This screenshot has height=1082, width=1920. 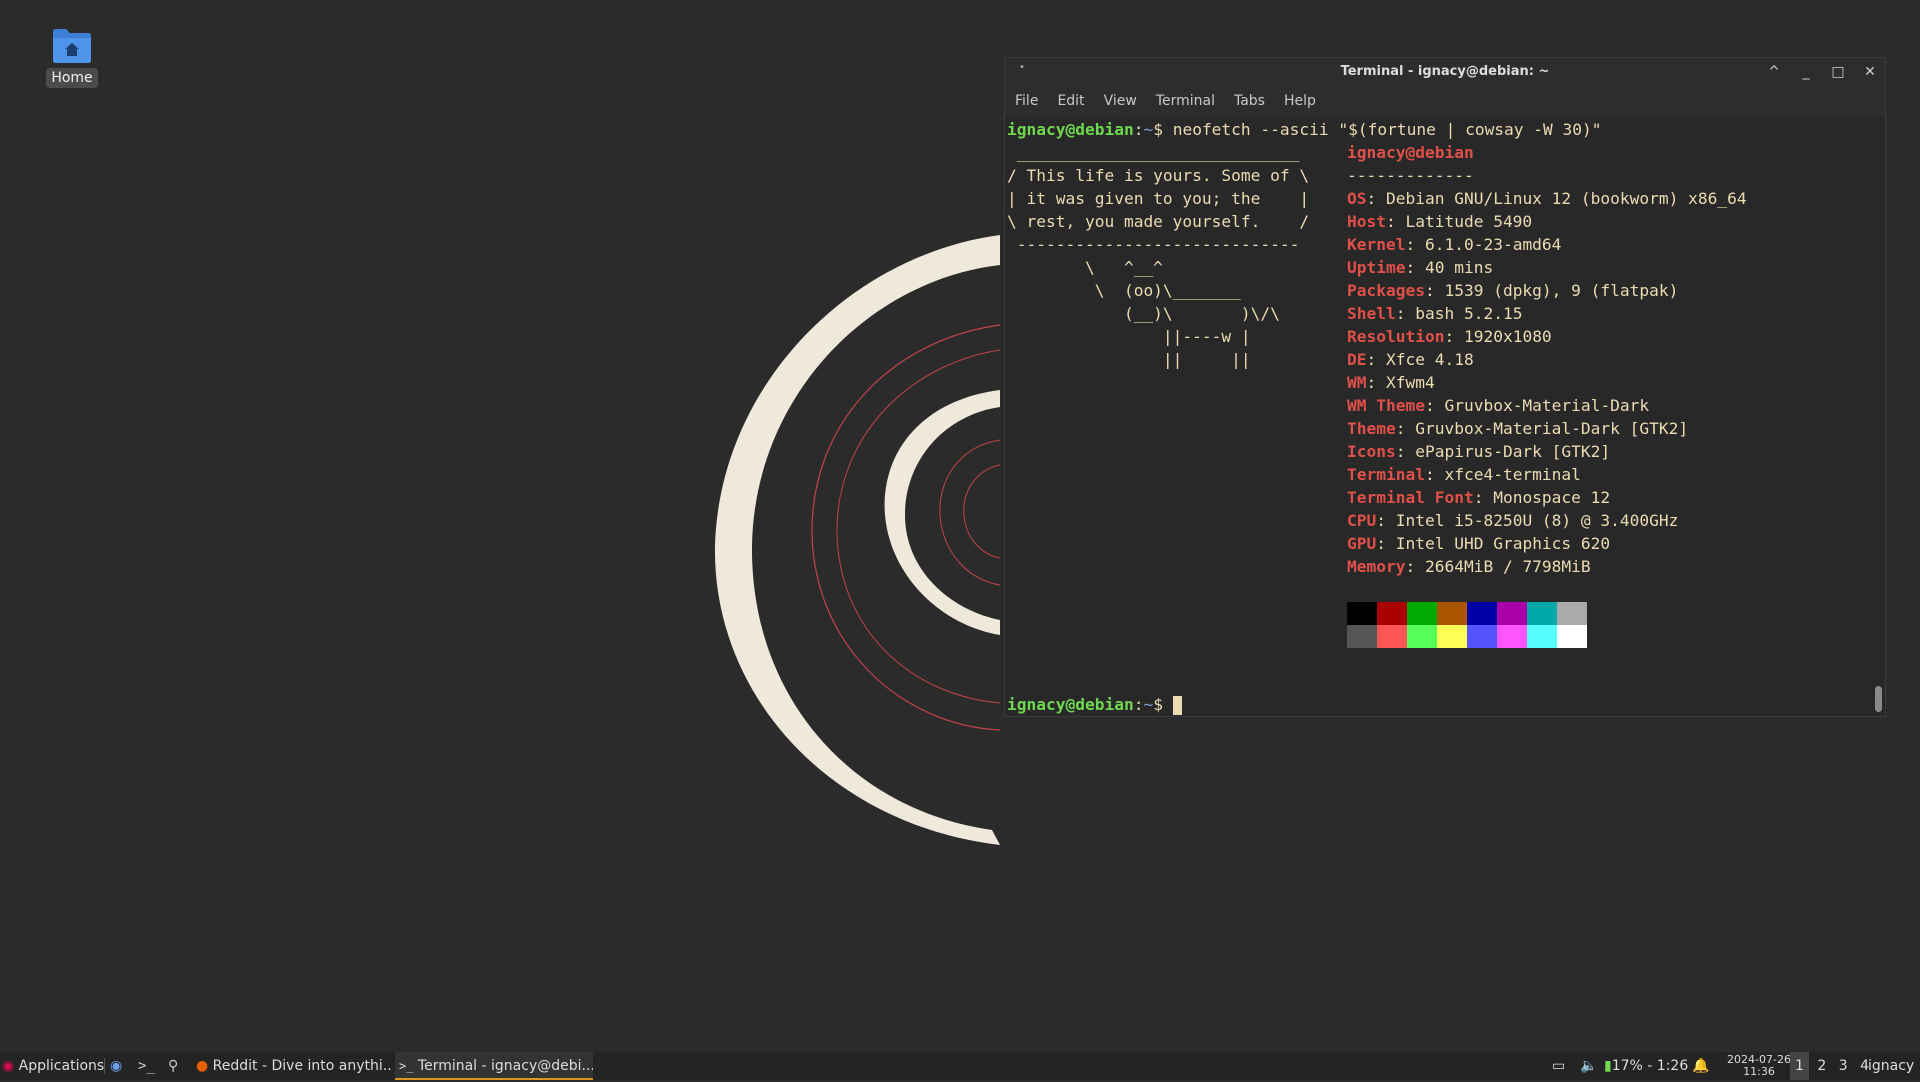 I want to click on info-icons: Icons: ePapirus-Dark [GTK2], so click(x=1479, y=451).